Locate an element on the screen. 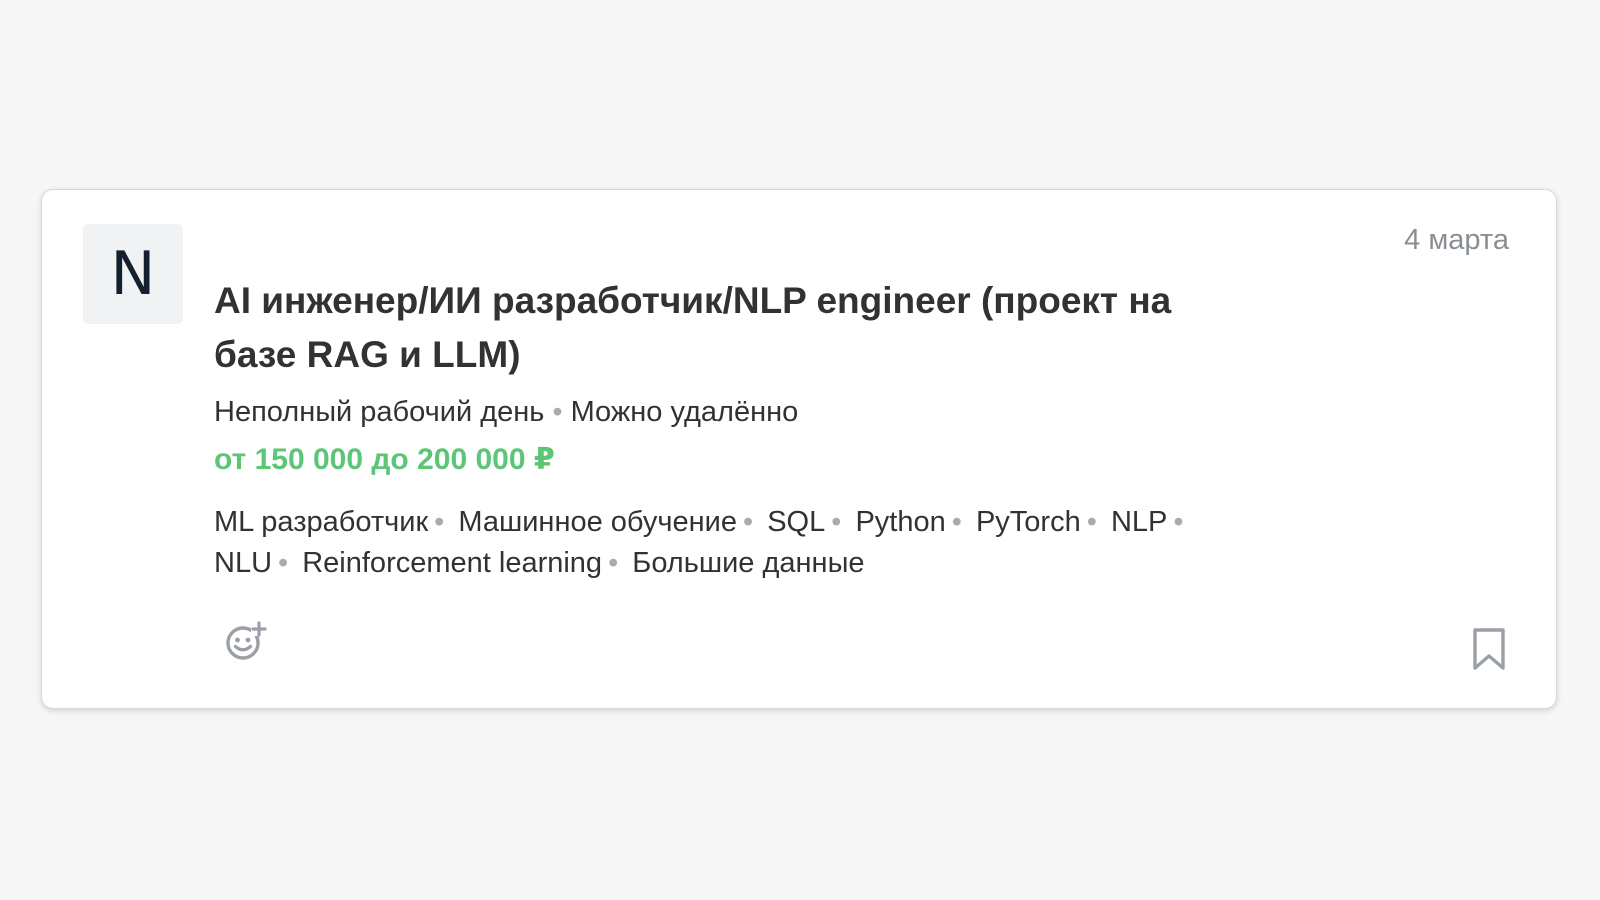  skill-tag: PyTorch is located at coordinates (1028, 522).